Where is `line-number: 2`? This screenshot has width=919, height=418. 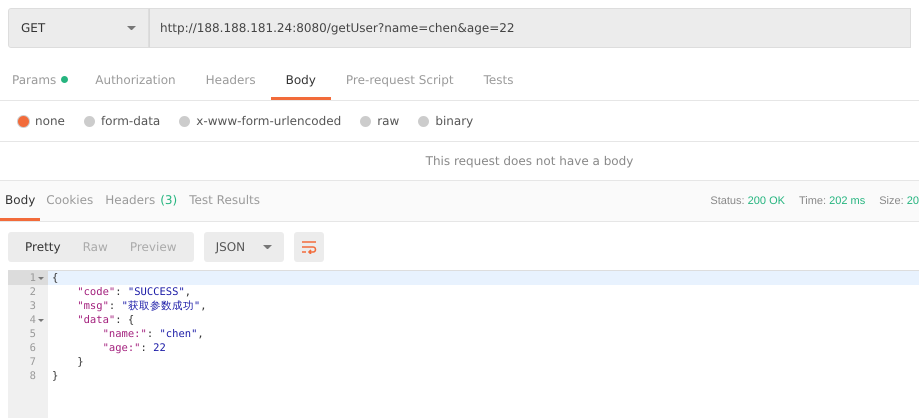
line-number: 2 is located at coordinates (33, 292).